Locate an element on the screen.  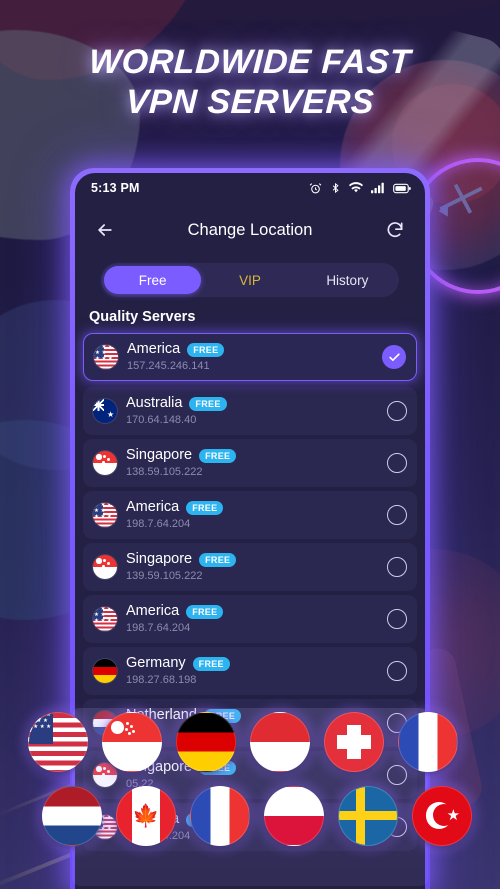
selected-server-container: America FREE 157.245.246.141 is located at coordinates (250, 357).